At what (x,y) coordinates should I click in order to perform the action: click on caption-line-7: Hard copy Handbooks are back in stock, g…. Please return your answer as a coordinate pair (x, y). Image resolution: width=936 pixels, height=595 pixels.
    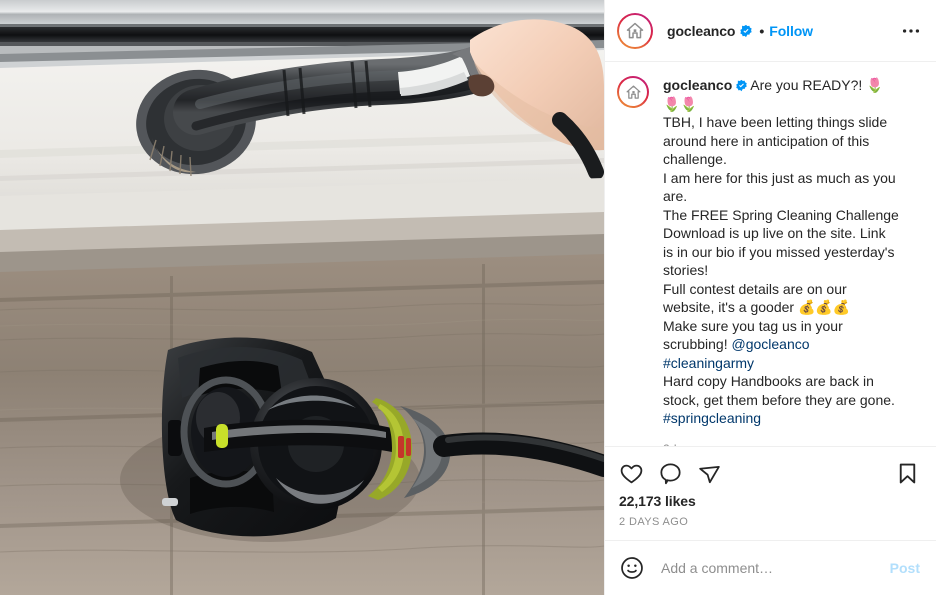
    Looking at the image, I should click on (779, 390).